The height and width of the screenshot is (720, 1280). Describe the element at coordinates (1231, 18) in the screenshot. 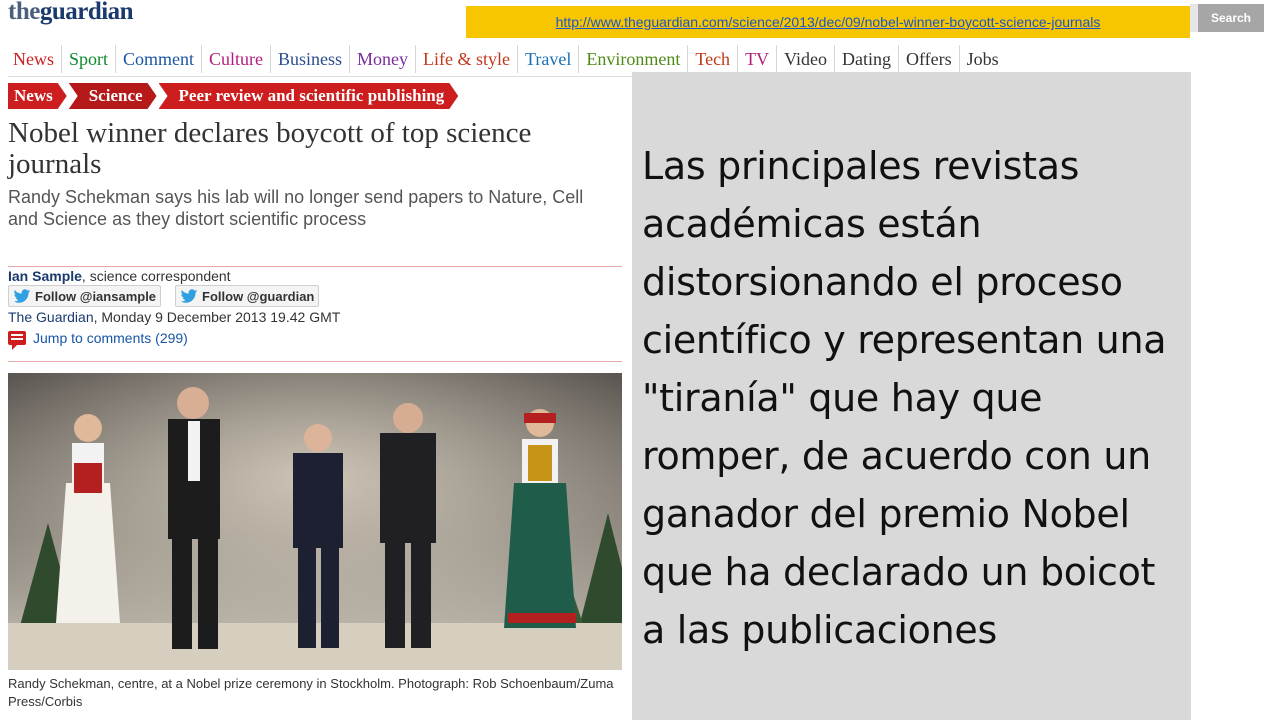

I see `search-button: Search` at that location.